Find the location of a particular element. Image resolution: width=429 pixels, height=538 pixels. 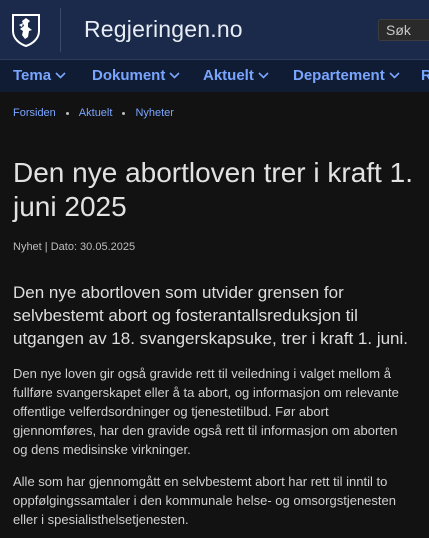

nav-item-label: Departement is located at coordinates (339, 75).